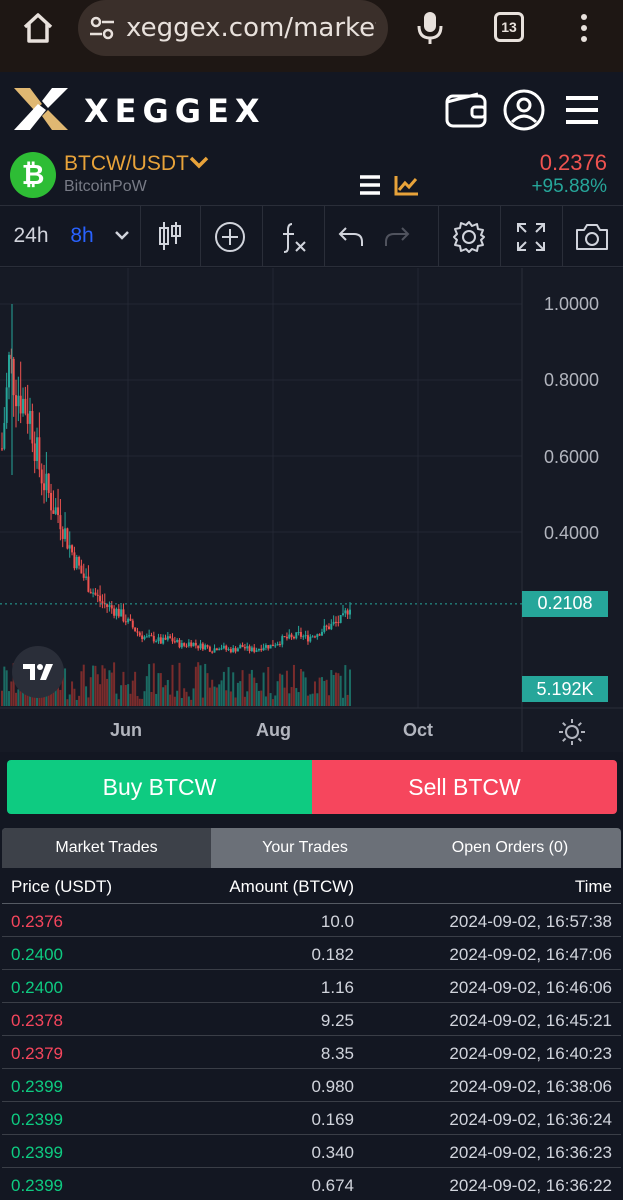  I want to click on buy-button: Buy BTCW, so click(159, 787).